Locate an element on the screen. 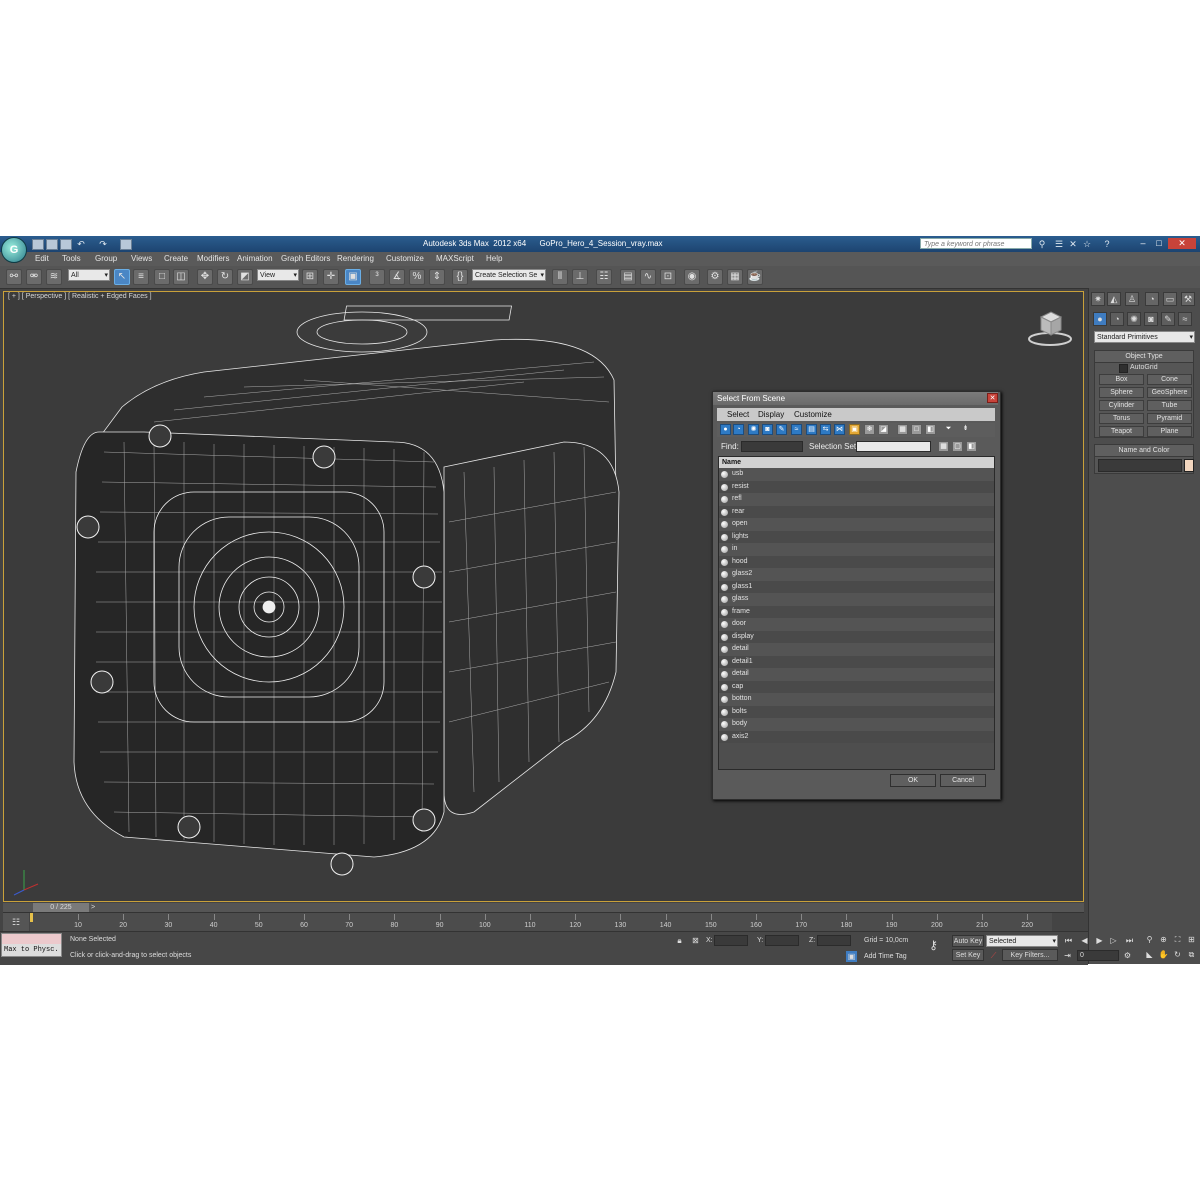 This screenshot has height=1200, width=1200. box-button: Box is located at coordinates (1121, 379).